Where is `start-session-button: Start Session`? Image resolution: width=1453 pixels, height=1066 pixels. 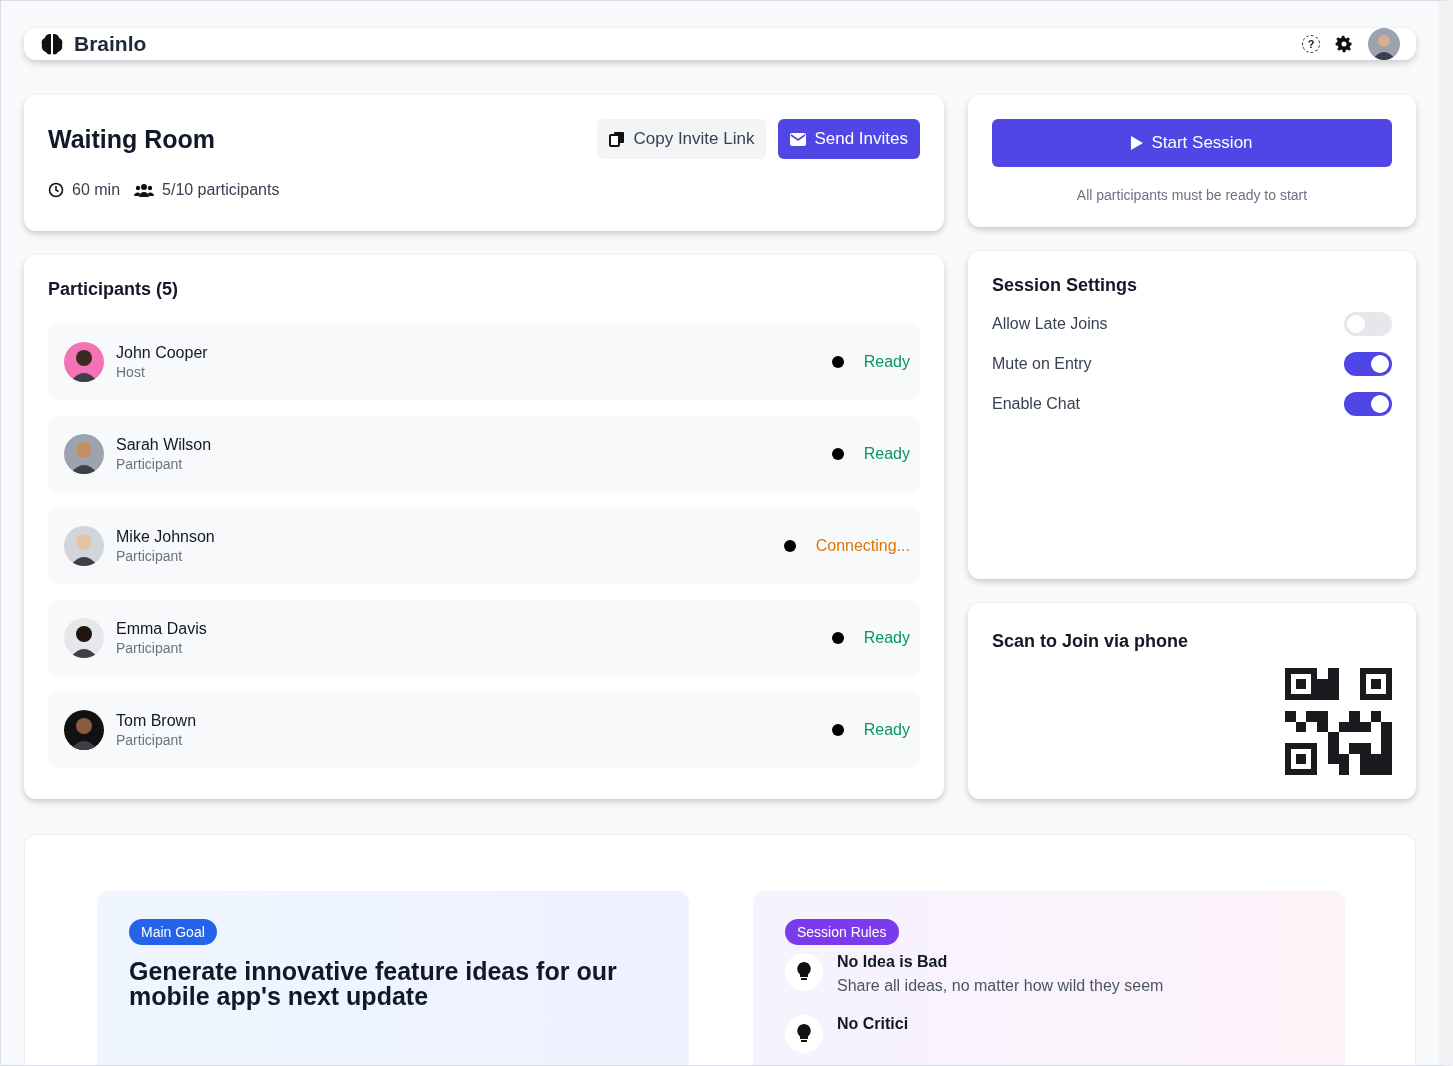 start-session-button: Start Session is located at coordinates (1192, 143).